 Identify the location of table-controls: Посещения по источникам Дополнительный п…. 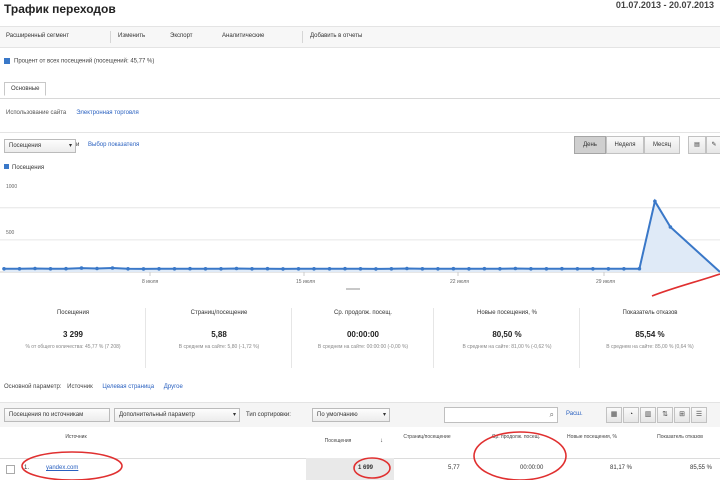
(360, 414).